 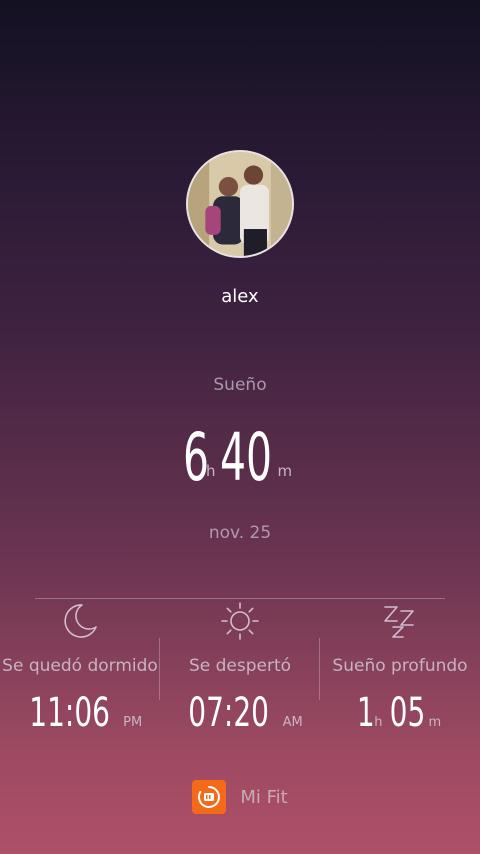 What do you see at coordinates (246, 457) in the screenshot?
I see `duration-minutes: 40` at bounding box center [246, 457].